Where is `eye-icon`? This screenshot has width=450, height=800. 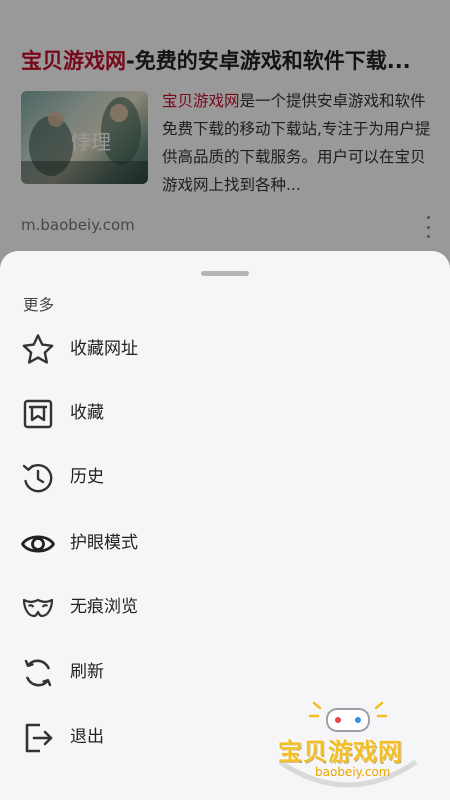 eye-icon is located at coordinates (38, 544).